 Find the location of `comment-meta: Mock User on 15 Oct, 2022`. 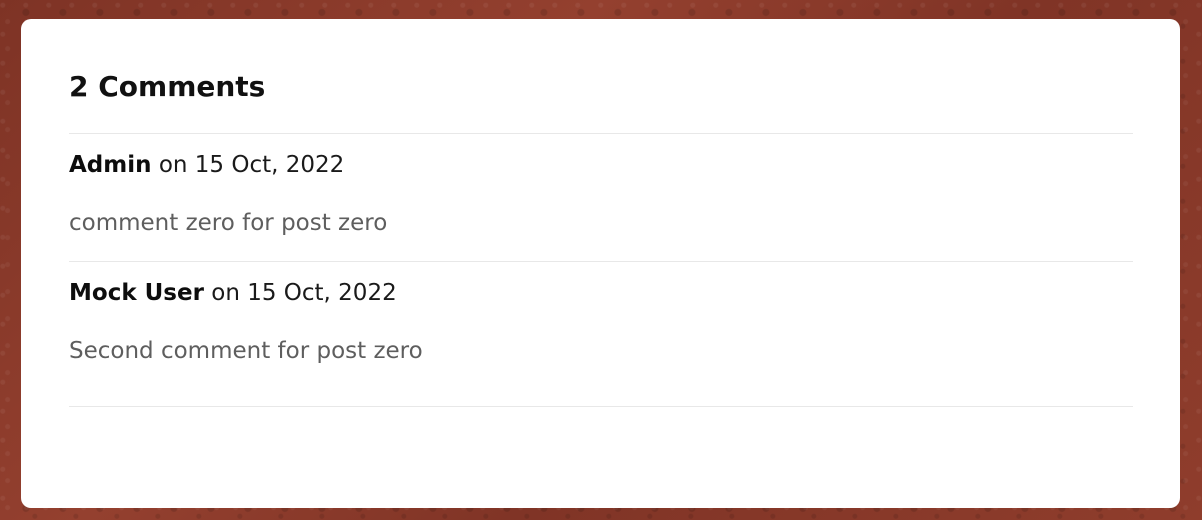

comment-meta: Mock User on 15 Oct, 2022 is located at coordinates (601, 293).